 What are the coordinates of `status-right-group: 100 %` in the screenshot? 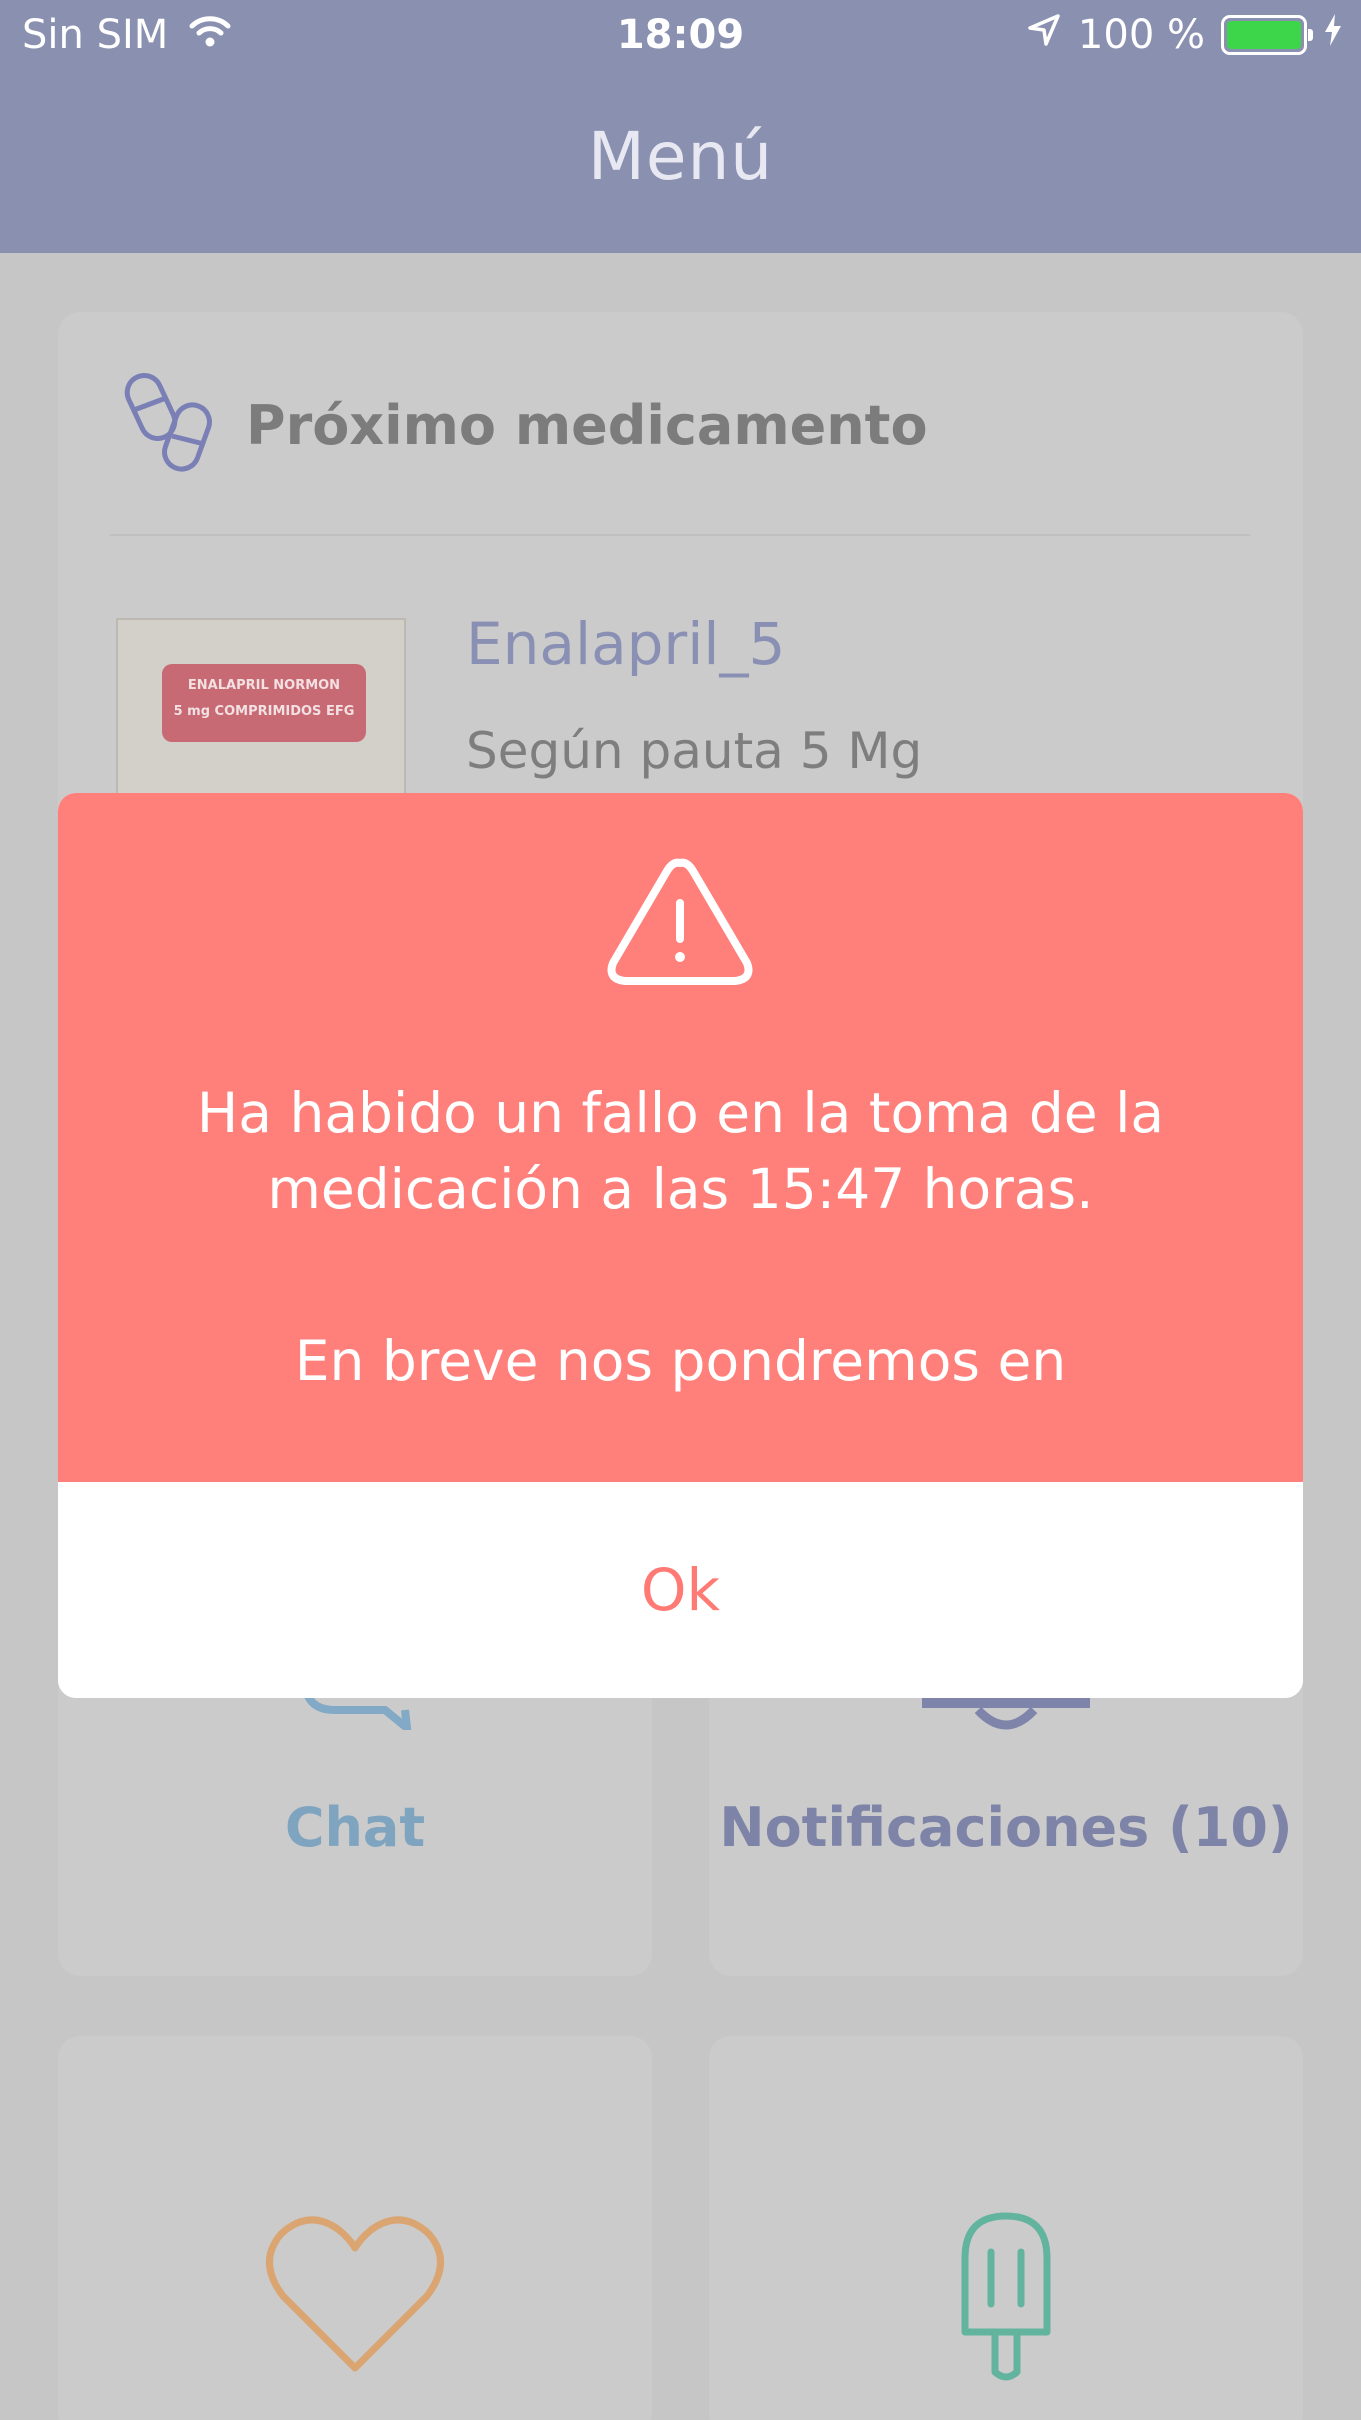 It's located at (1184, 35).